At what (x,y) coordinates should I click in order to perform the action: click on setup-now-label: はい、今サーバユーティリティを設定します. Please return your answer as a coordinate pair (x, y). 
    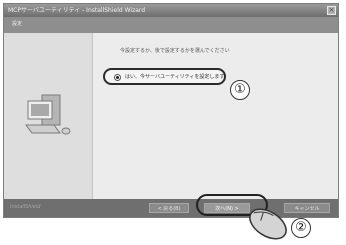
    Looking at the image, I should click on (174, 76).